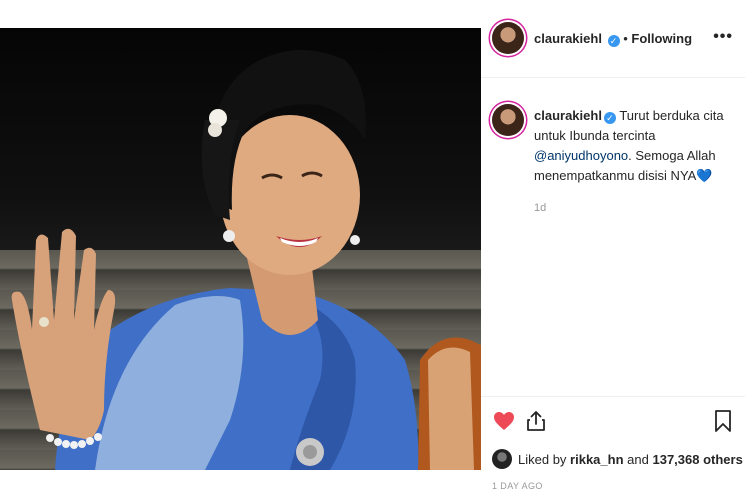 Image resolution: width=745 pixels, height=489 pixels. Describe the element at coordinates (596, 459) in the screenshot. I see `liked-by-user: rikka_hn` at that location.